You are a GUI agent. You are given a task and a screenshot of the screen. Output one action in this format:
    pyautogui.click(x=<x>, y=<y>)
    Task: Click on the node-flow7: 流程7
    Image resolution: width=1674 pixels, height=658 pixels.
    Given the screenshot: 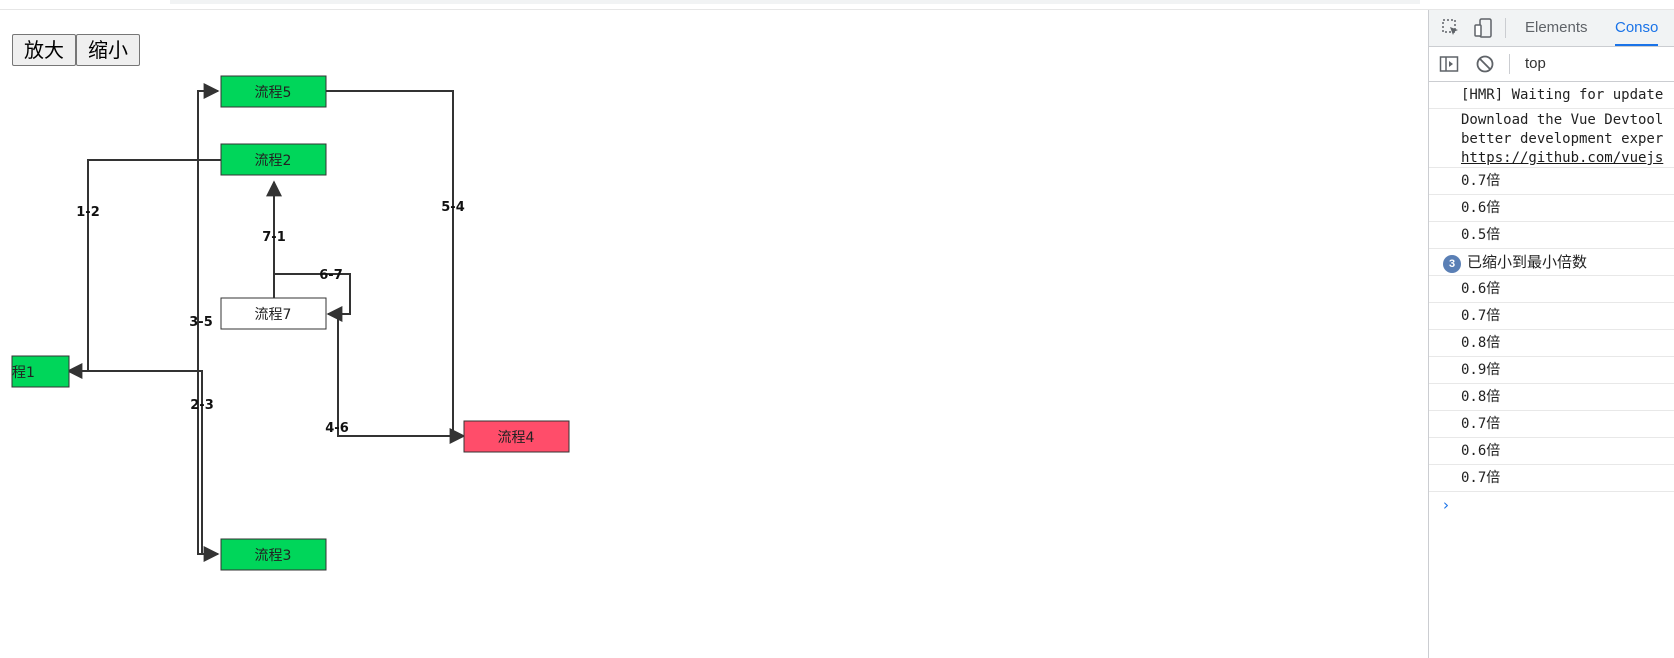 What is the action you would take?
    pyautogui.click(x=273, y=313)
    